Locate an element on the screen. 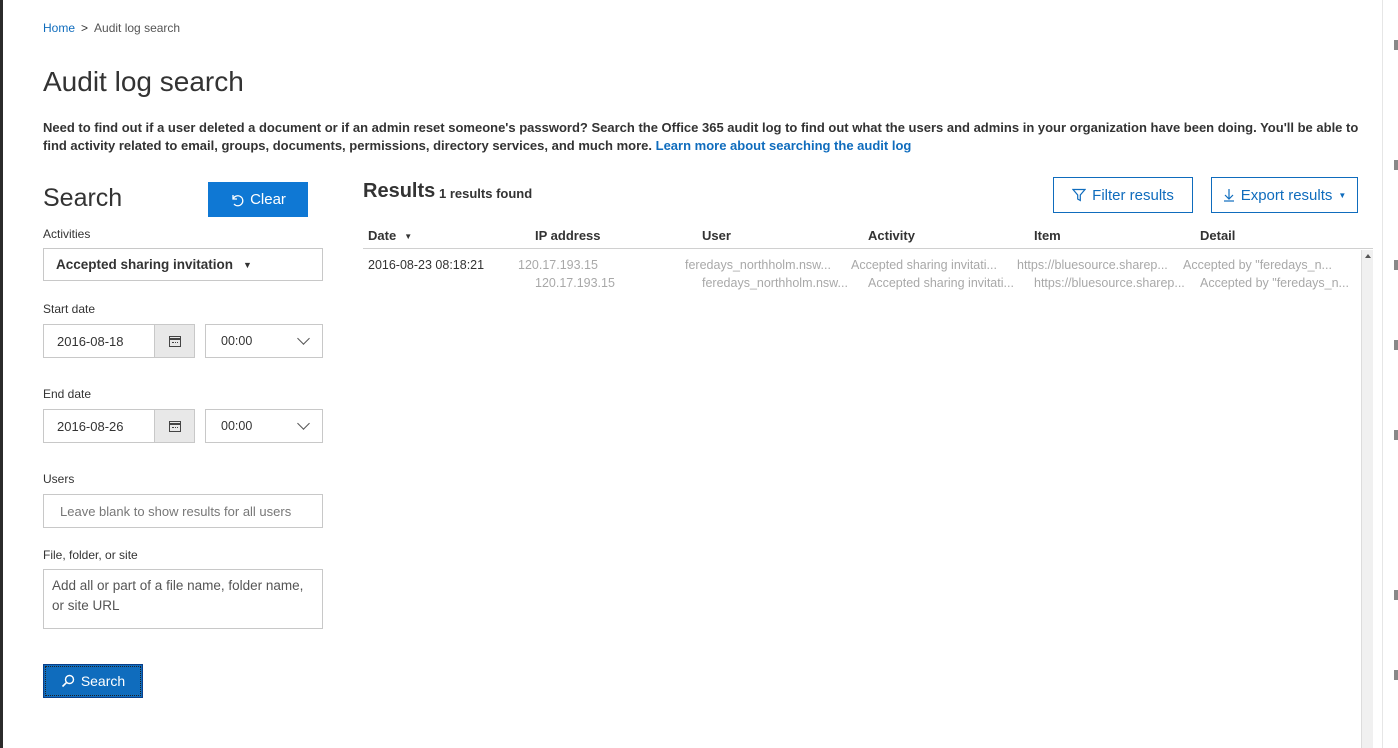  results-heading: Results is located at coordinates (399, 191).